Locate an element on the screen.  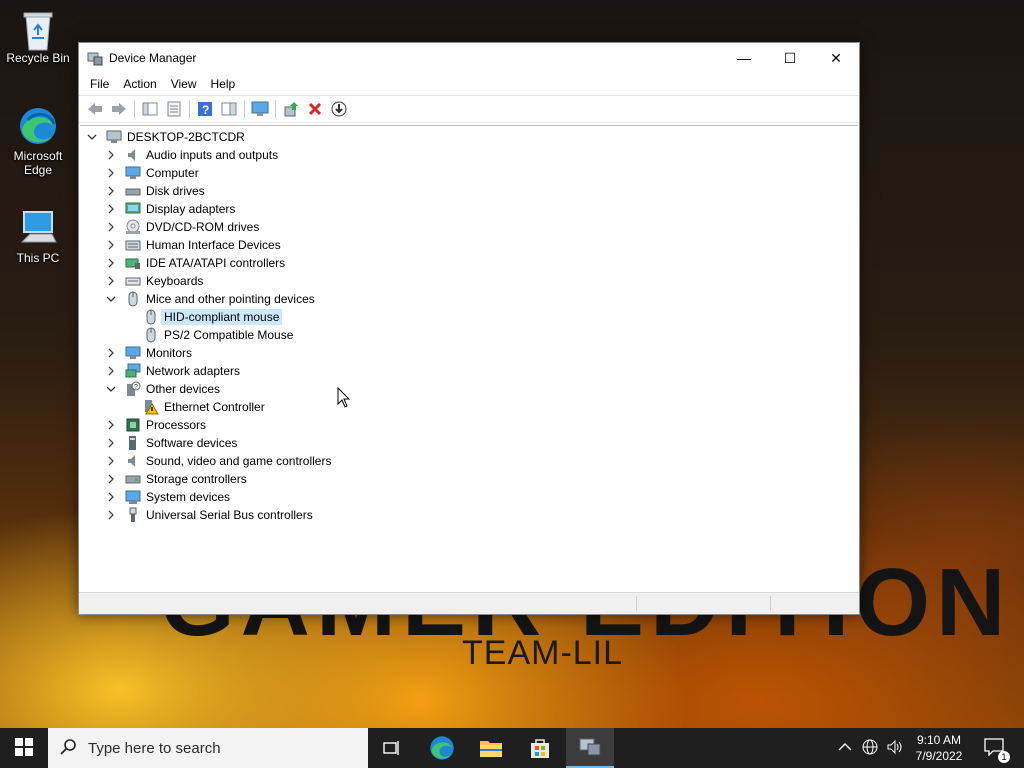
show-hide-console-tree-icon is located at coordinates (150, 109).